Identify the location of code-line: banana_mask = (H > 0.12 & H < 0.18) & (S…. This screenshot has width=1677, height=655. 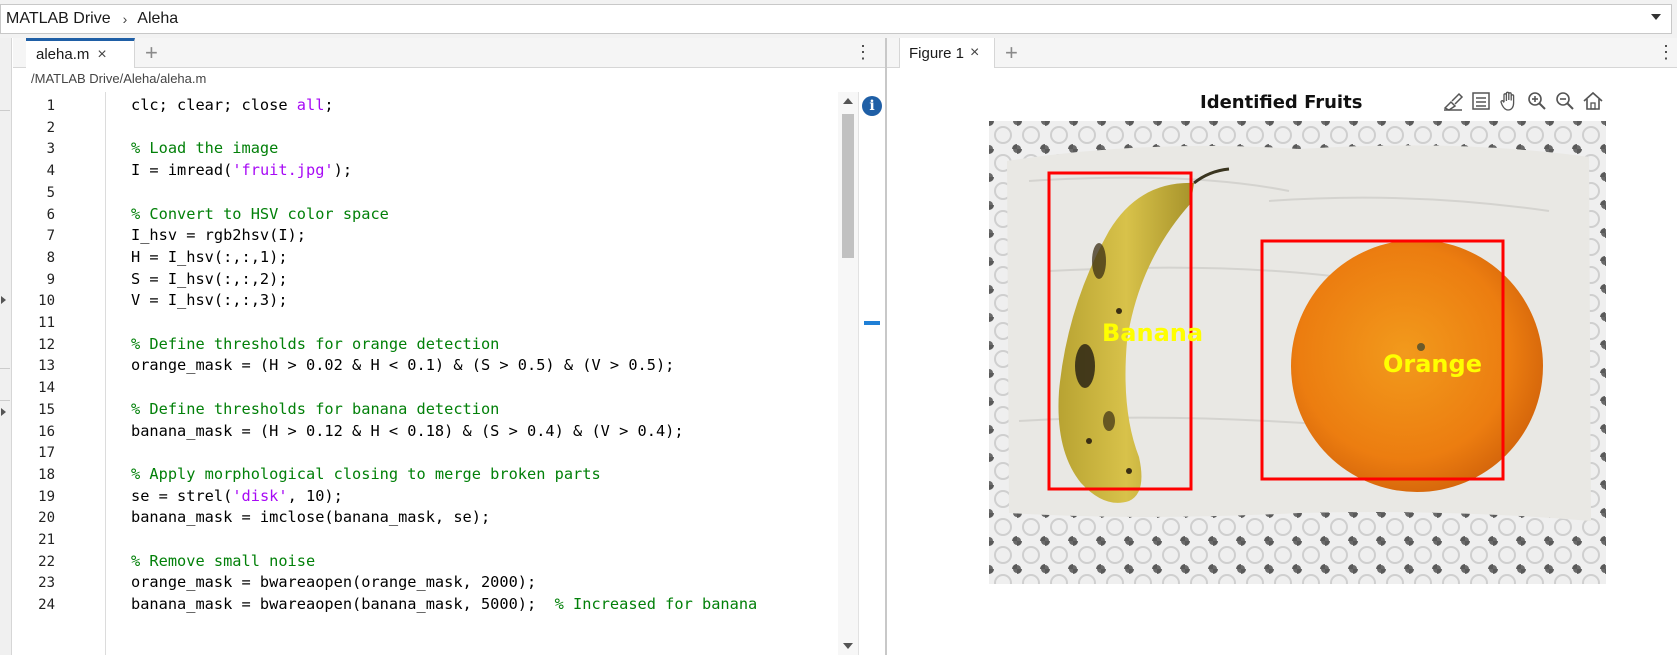
(407, 431).